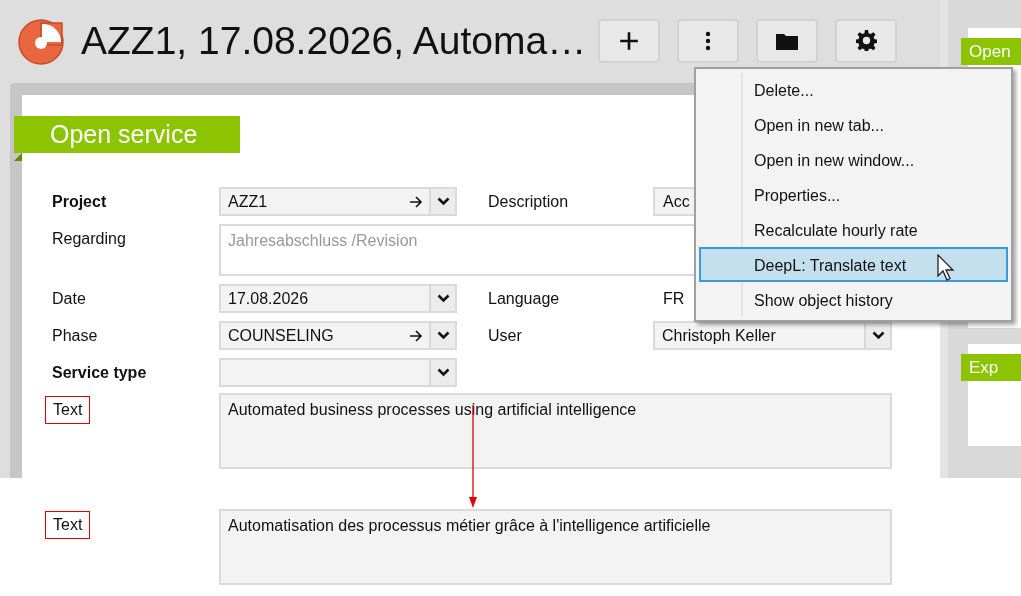 The width and height of the screenshot is (1021, 596). Describe the element at coordinates (708, 40) in the screenshot. I see `more-icon` at that location.